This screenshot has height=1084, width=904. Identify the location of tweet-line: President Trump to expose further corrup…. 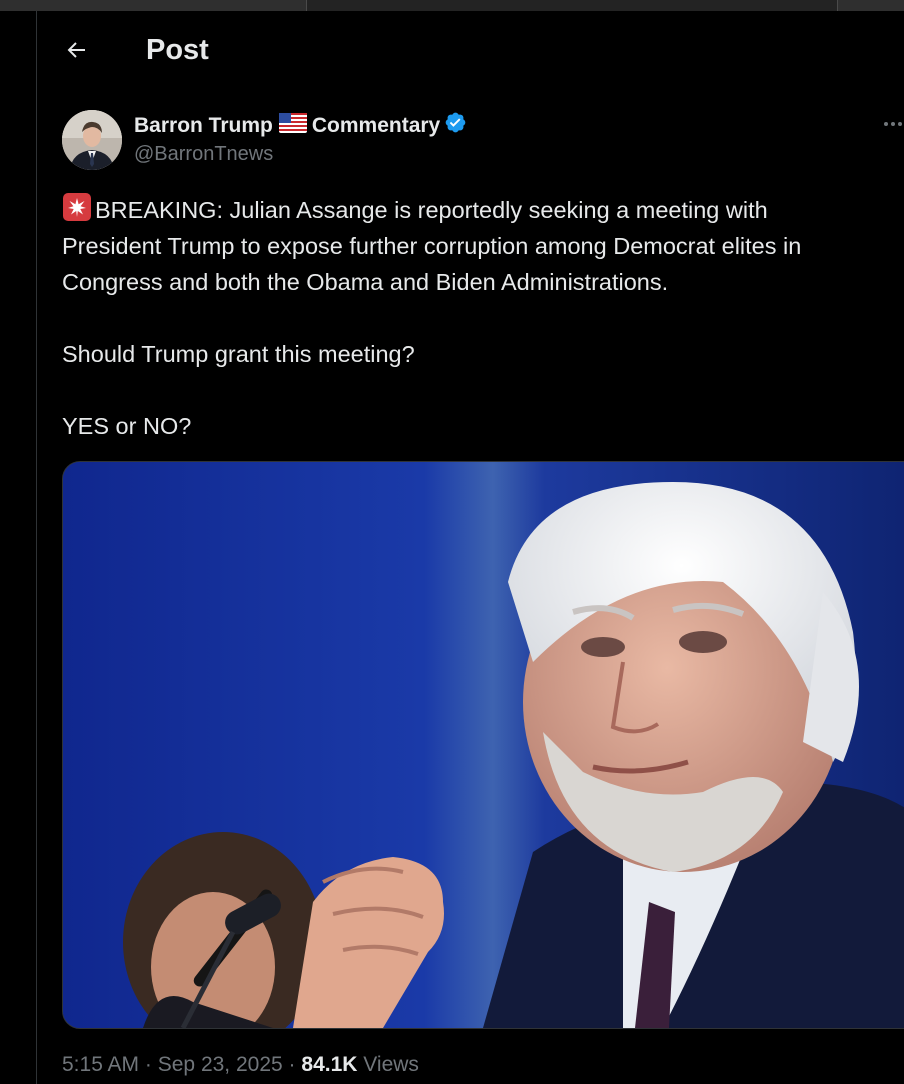
(432, 246).